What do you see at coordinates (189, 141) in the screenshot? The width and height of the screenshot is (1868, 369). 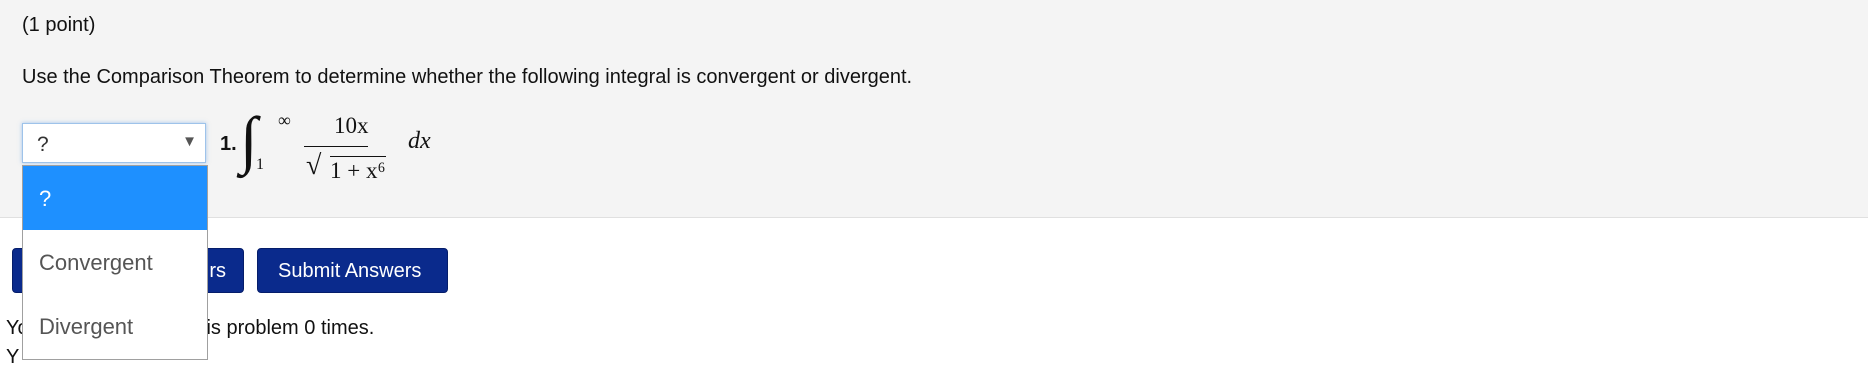 I see `dropdown-arrow-icon: ▼` at bounding box center [189, 141].